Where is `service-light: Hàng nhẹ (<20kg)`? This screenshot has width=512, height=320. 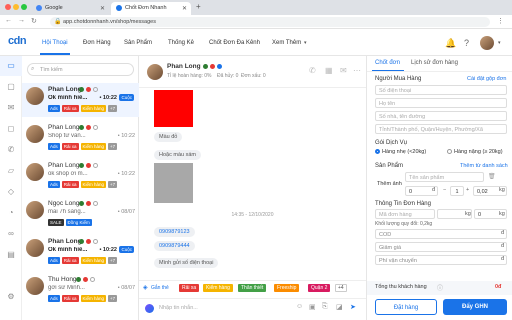
service-light: Hàng nhẹ (<20kg) is located at coordinates (400, 152).